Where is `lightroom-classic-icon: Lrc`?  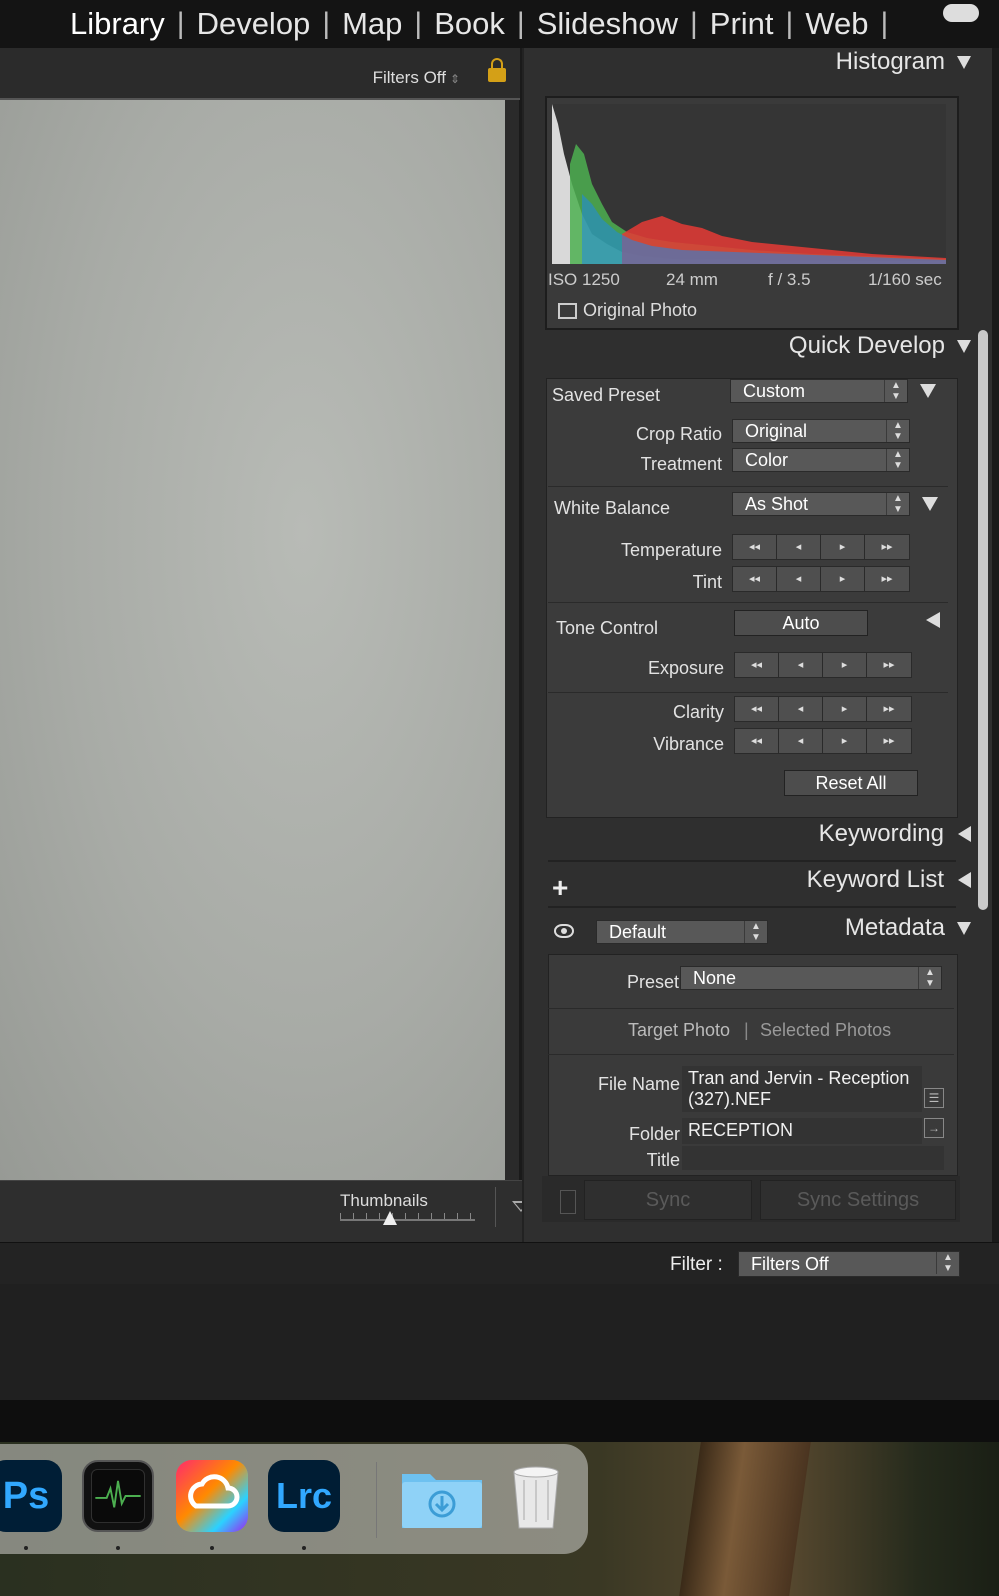
lightroom-classic-icon: Lrc is located at coordinates (304, 1496).